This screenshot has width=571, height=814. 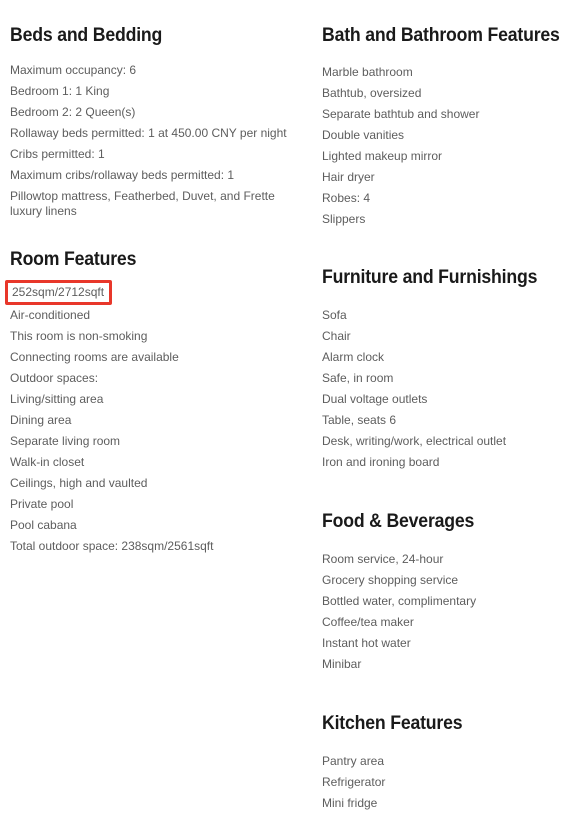 What do you see at coordinates (350, 803) in the screenshot?
I see `list-item: Mini fridge` at bounding box center [350, 803].